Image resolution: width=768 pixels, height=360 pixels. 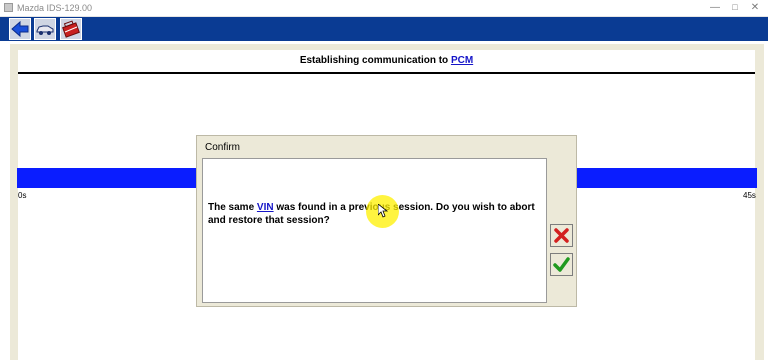 What do you see at coordinates (265, 207) in the screenshot?
I see `vin-link: VIN` at bounding box center [265, 207].